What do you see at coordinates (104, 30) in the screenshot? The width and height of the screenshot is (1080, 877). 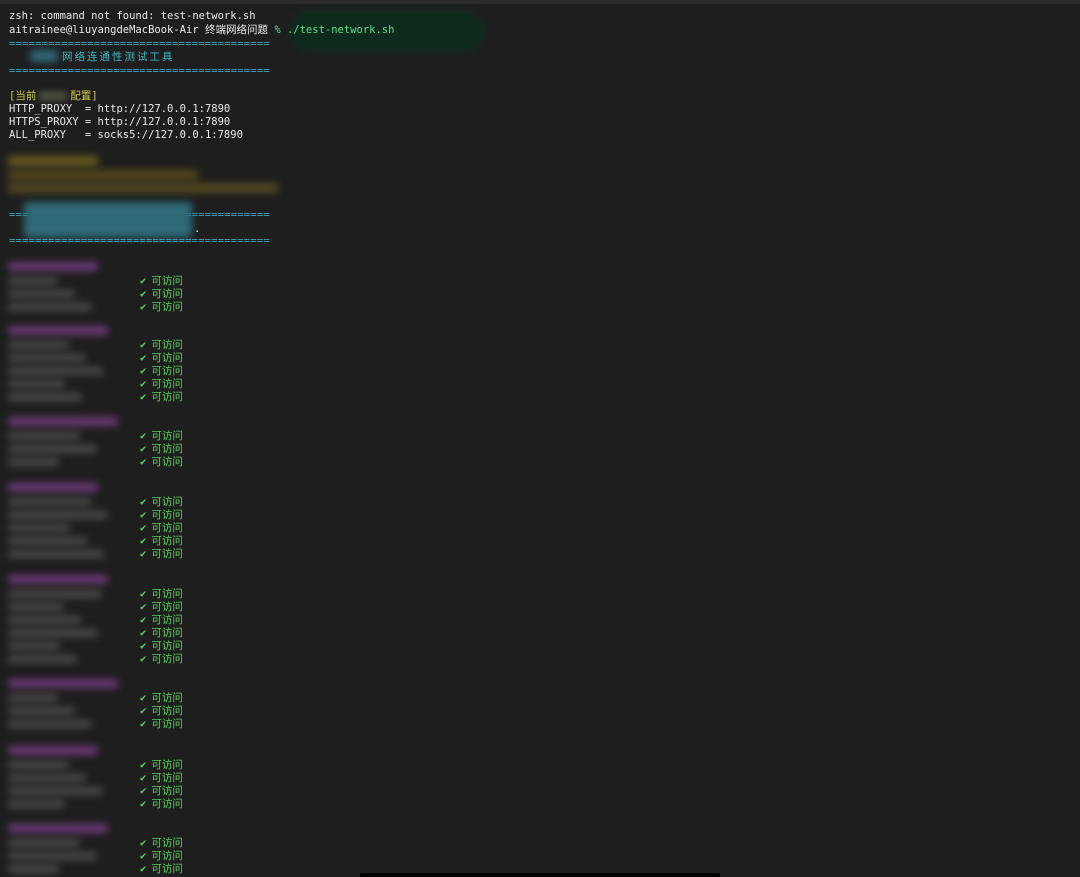 I see `prompt-user: aitrainee@liuyangdeMacBook-Air` at bounding box center [104, 30].